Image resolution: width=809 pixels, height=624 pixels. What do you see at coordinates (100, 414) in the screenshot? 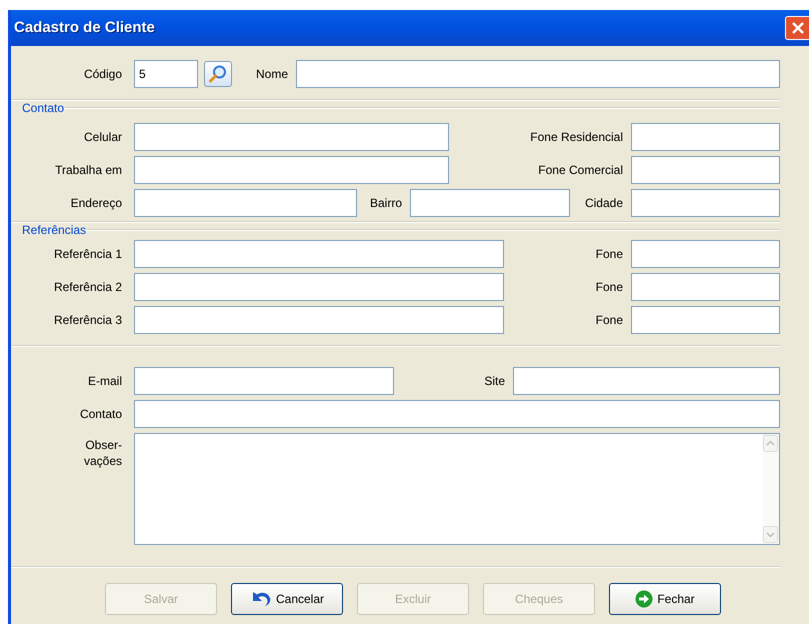
I see `field-label: Contato` at bounding box center [100, 414].